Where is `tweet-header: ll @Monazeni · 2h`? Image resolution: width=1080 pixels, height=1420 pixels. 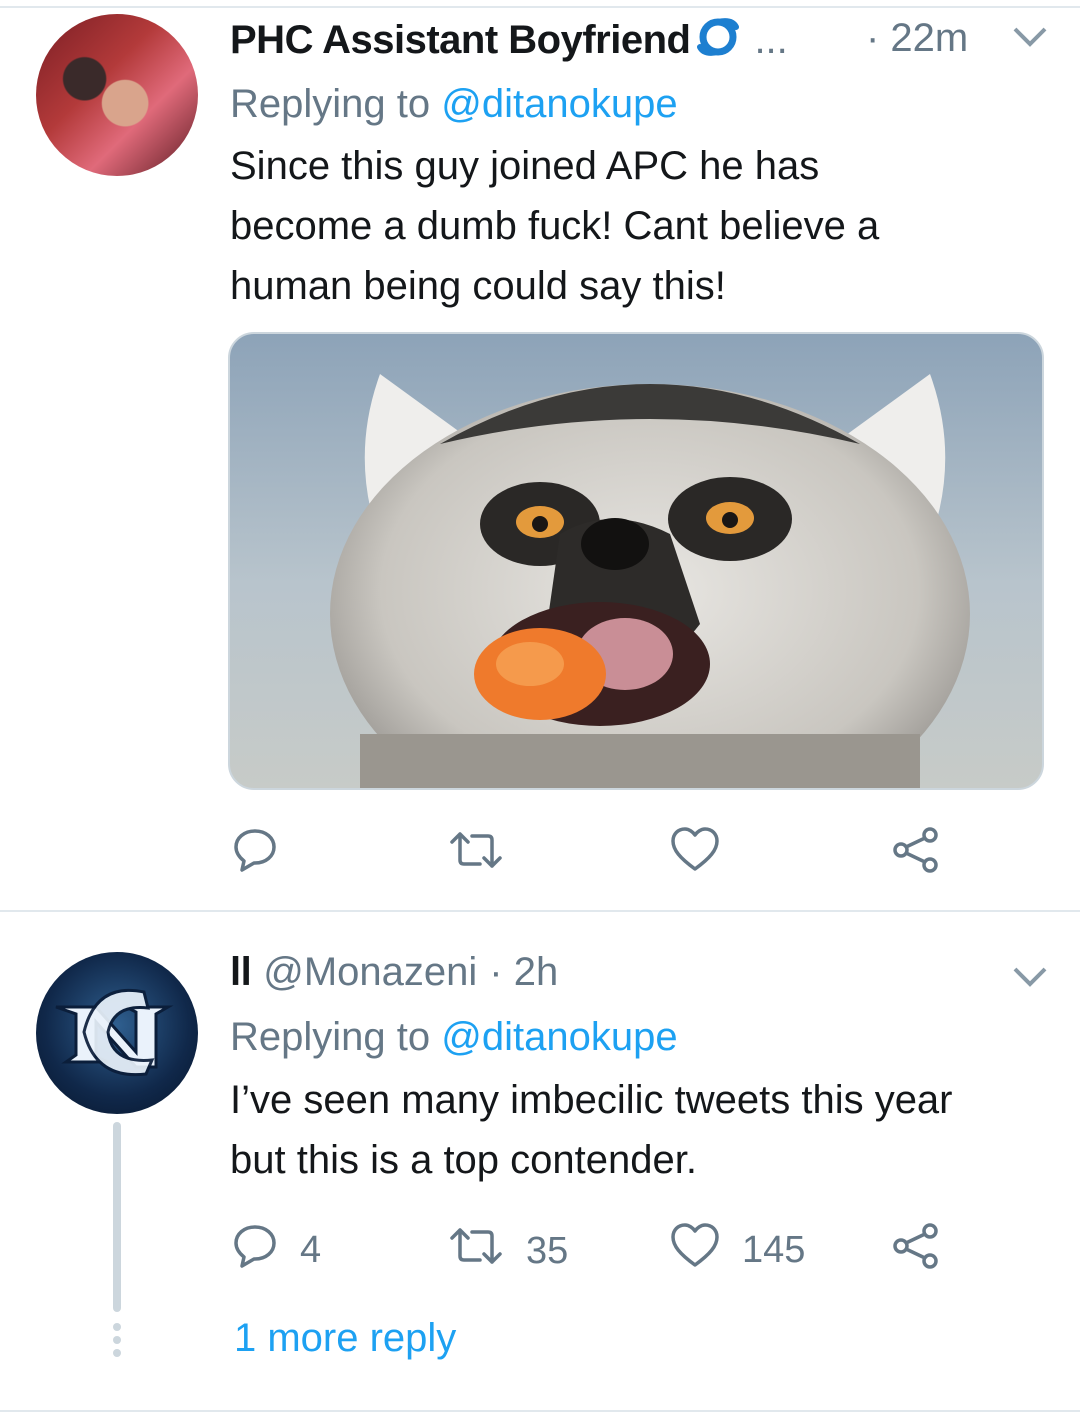
tweet-header: ll @Monazeni · 2h is located at coordinates (394, 972).